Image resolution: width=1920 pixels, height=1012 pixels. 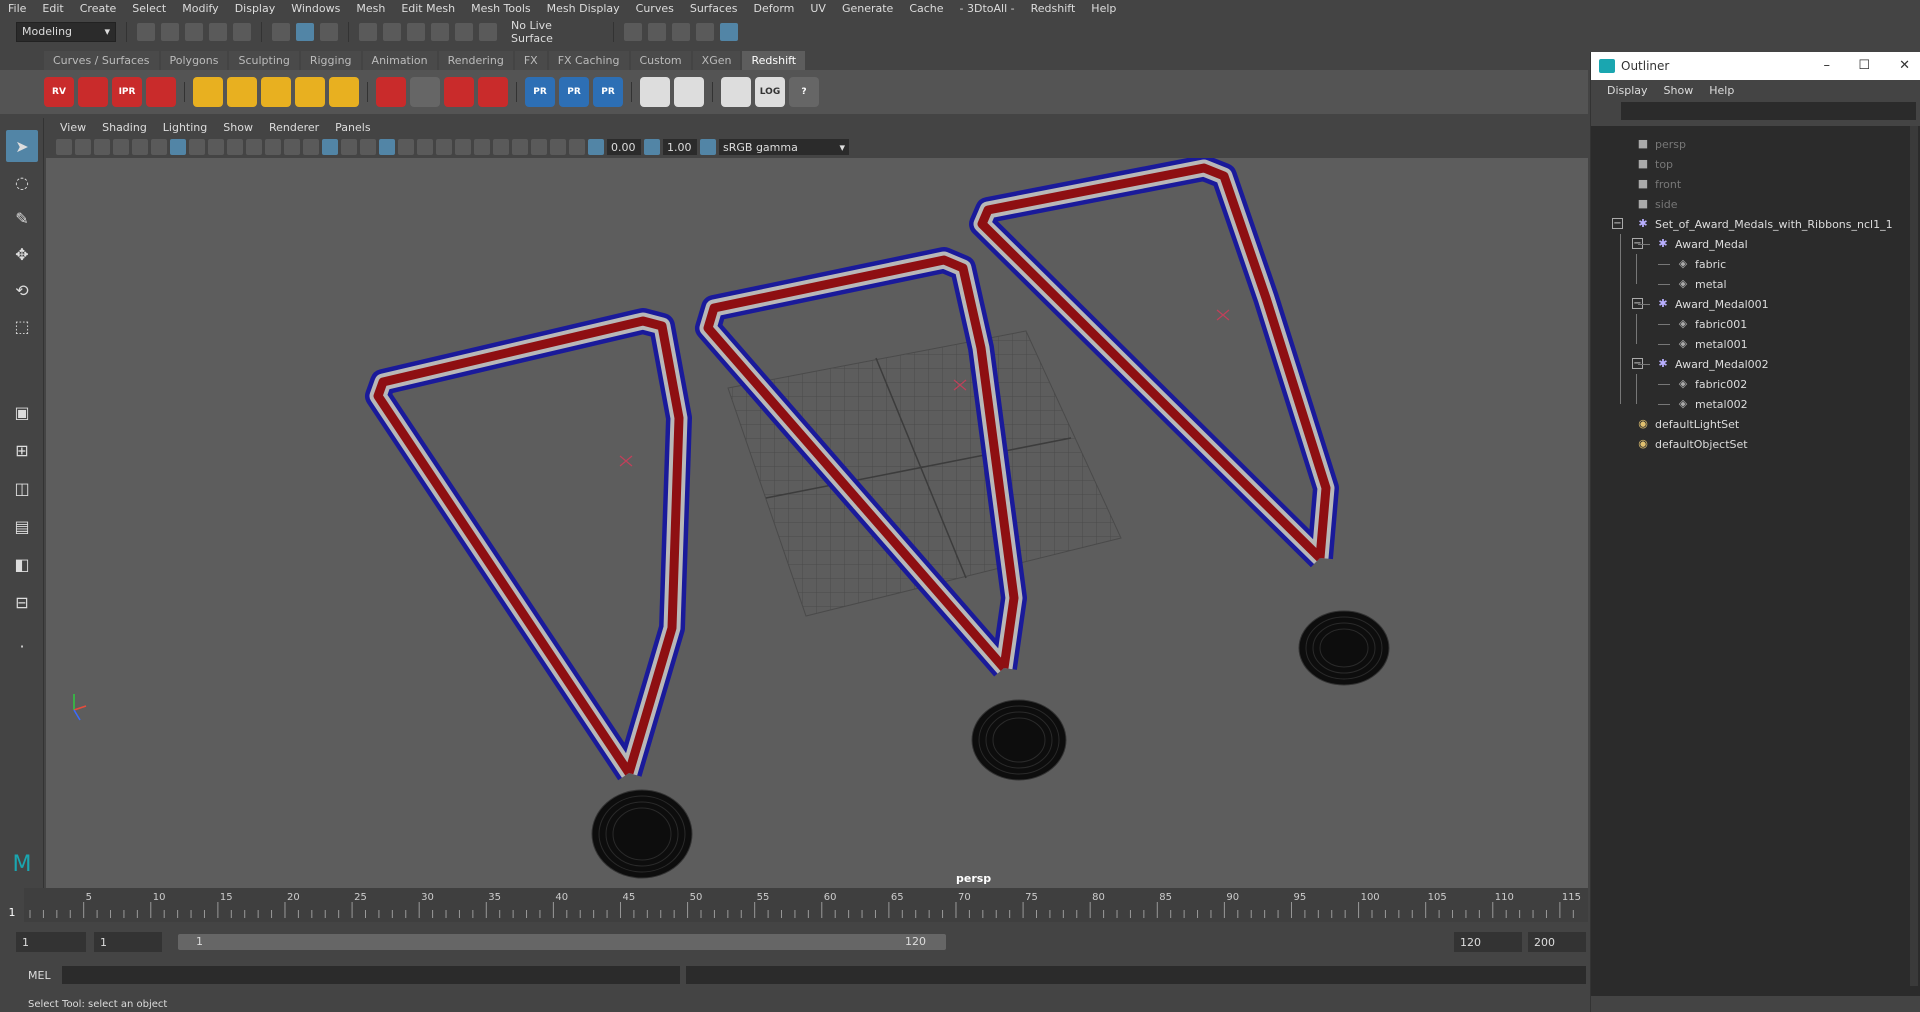 I want to click on outliner-menu-help: Help, so click(x=1721, y=90).